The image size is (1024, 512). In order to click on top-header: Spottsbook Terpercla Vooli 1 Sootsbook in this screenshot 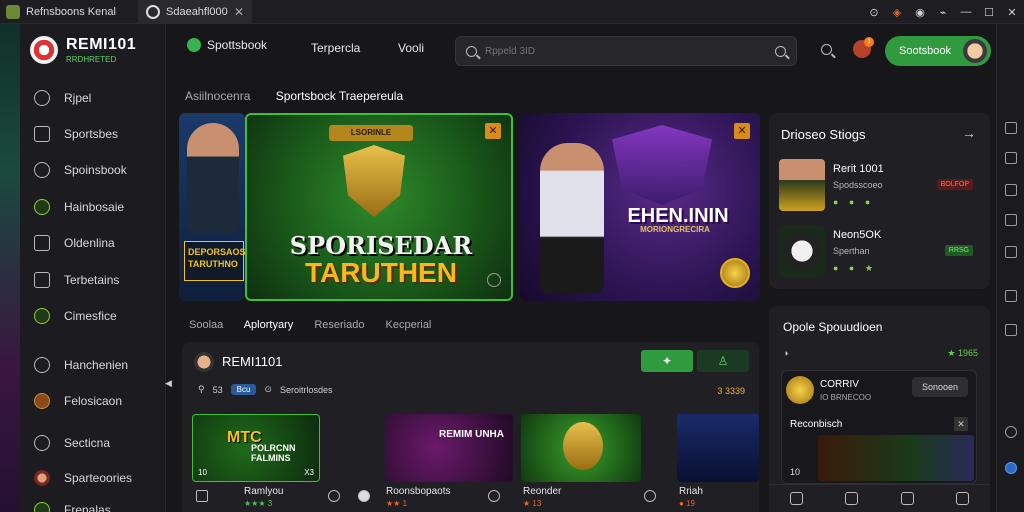, I will do `click(582, 51)`.